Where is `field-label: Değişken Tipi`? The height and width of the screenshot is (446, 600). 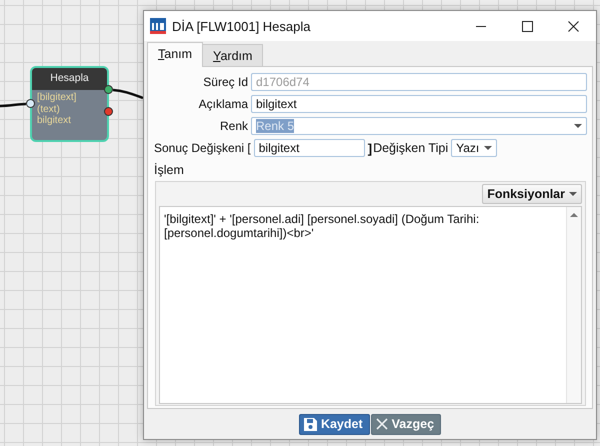
field-label: Değişken Tipi is located at coordinates (410, 148).